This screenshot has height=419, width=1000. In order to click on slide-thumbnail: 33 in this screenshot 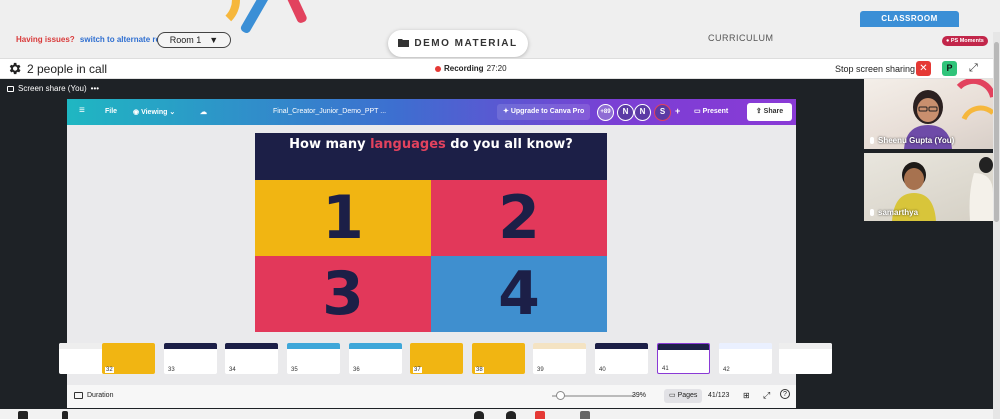, I will do `click(190, 358)`.